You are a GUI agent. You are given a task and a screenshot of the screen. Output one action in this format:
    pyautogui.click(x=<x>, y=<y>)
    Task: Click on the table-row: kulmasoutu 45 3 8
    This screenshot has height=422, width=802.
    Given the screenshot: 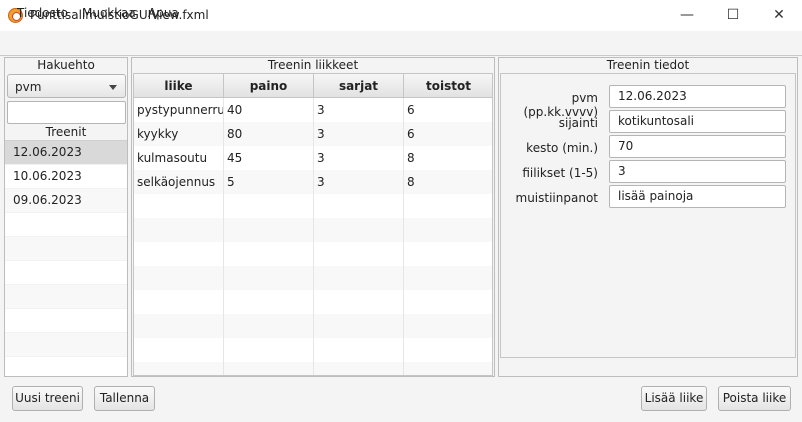 What is the action you would take?
    pyautogui.click(x=313, y=158)
    